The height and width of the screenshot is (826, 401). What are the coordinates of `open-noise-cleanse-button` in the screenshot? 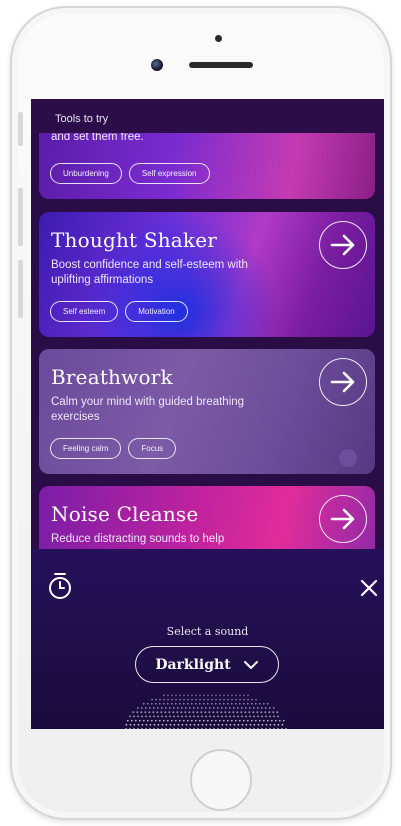 It's located at (343, 519).